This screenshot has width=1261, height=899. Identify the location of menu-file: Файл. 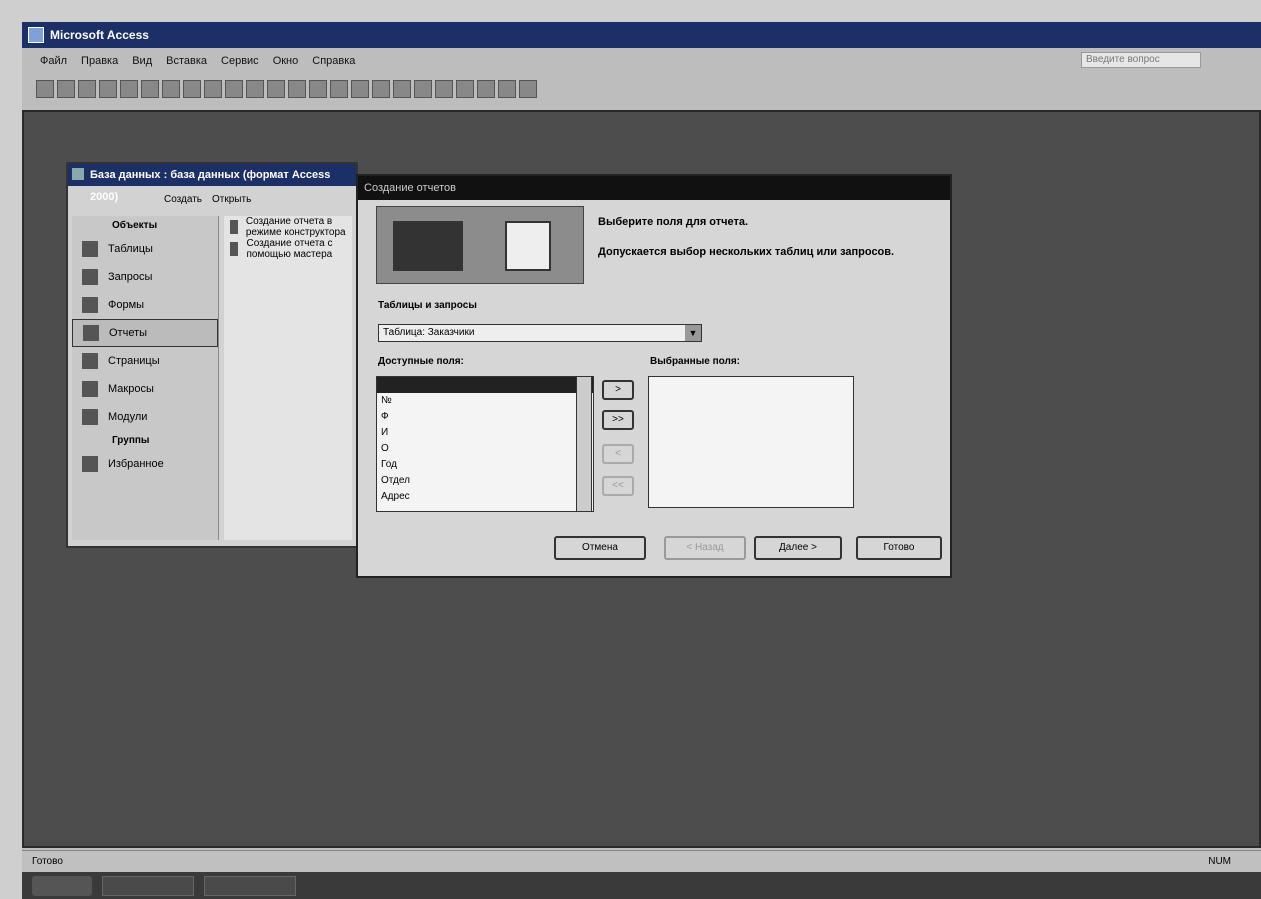
(53, 61).